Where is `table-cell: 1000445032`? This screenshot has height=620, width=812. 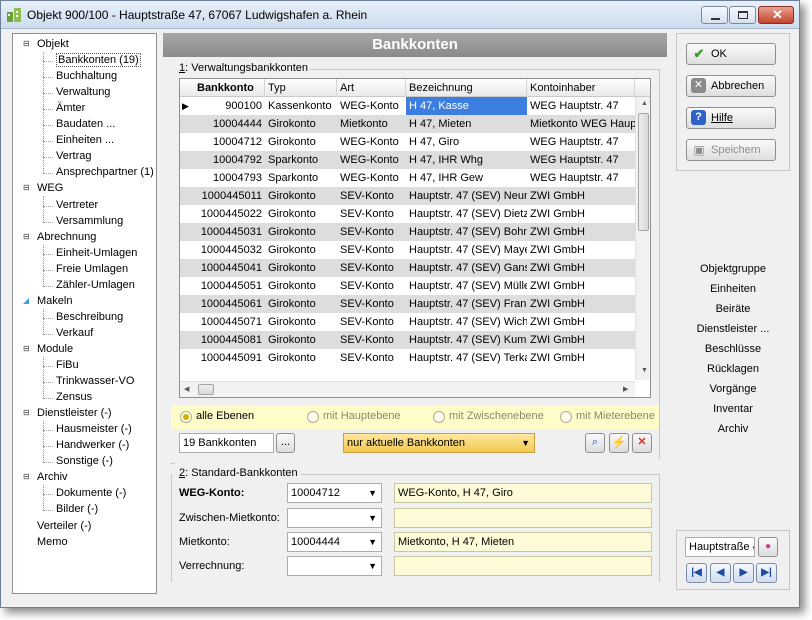
table-cell: 1000445032 is located at coordinates (229, 250).